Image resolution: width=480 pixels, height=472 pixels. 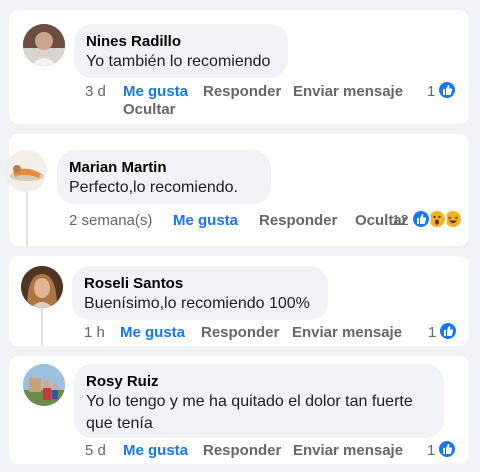 What do you see at coordinates (118, 167) in the screenshot?
I see `comment-author: Marian Martin` at bounding box center [118, 167].